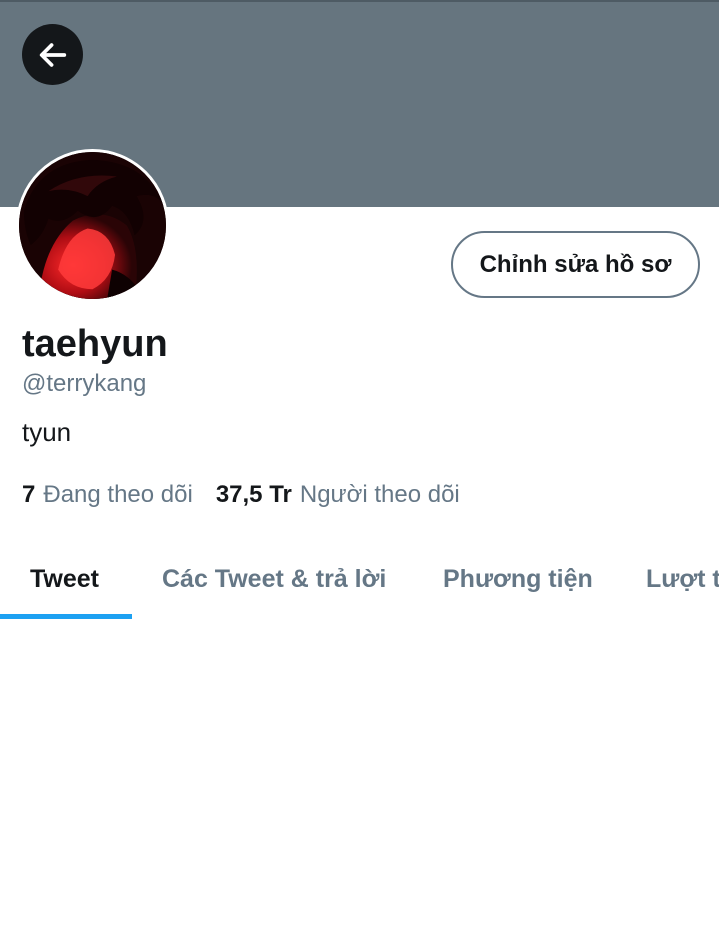  I want to click on active-tab-indicator, so click(66, 616).